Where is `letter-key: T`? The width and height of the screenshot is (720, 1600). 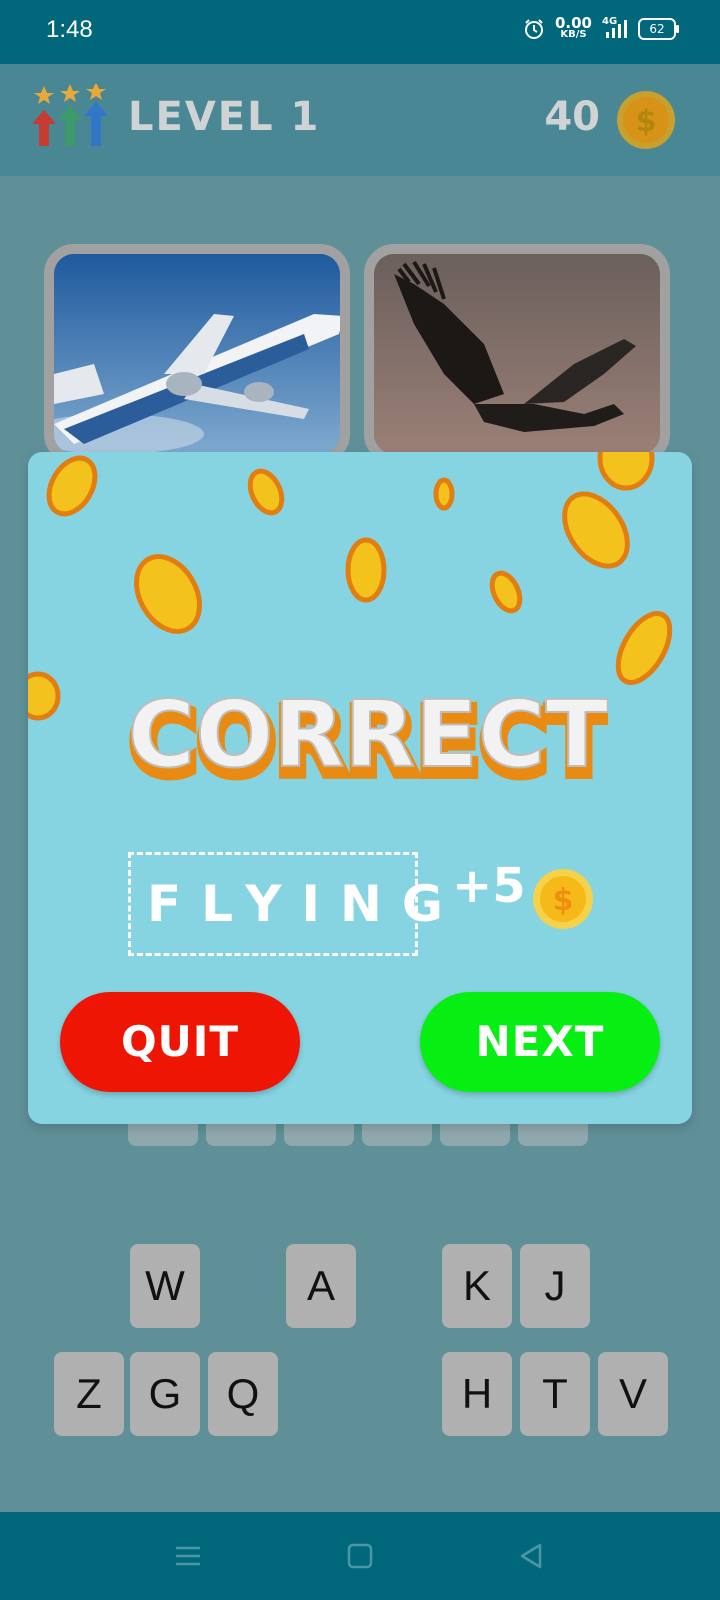
letter-key: T is located at coordinates (555, 1394).